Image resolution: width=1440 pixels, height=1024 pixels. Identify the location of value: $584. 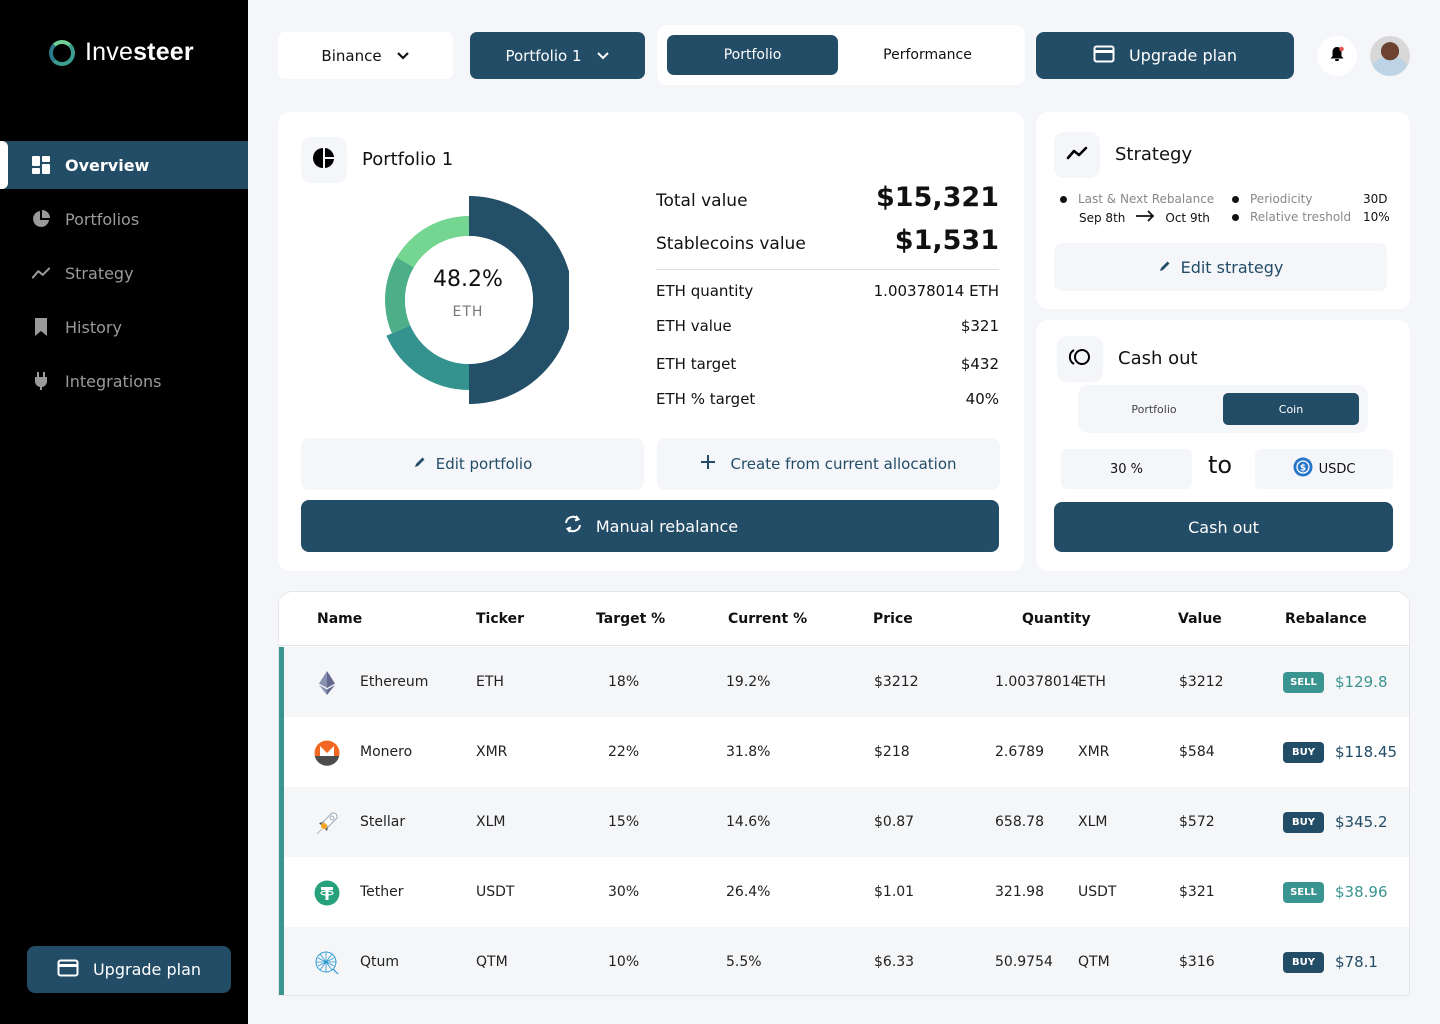
(1197, 752).